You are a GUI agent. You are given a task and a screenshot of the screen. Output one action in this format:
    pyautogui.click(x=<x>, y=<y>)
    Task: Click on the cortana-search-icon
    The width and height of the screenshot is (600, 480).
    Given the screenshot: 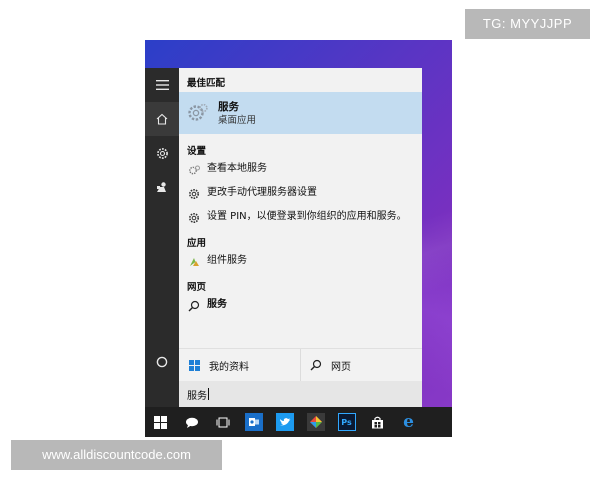 What is the action you would take?
    pyautogui.click(x=191, y=422)
    